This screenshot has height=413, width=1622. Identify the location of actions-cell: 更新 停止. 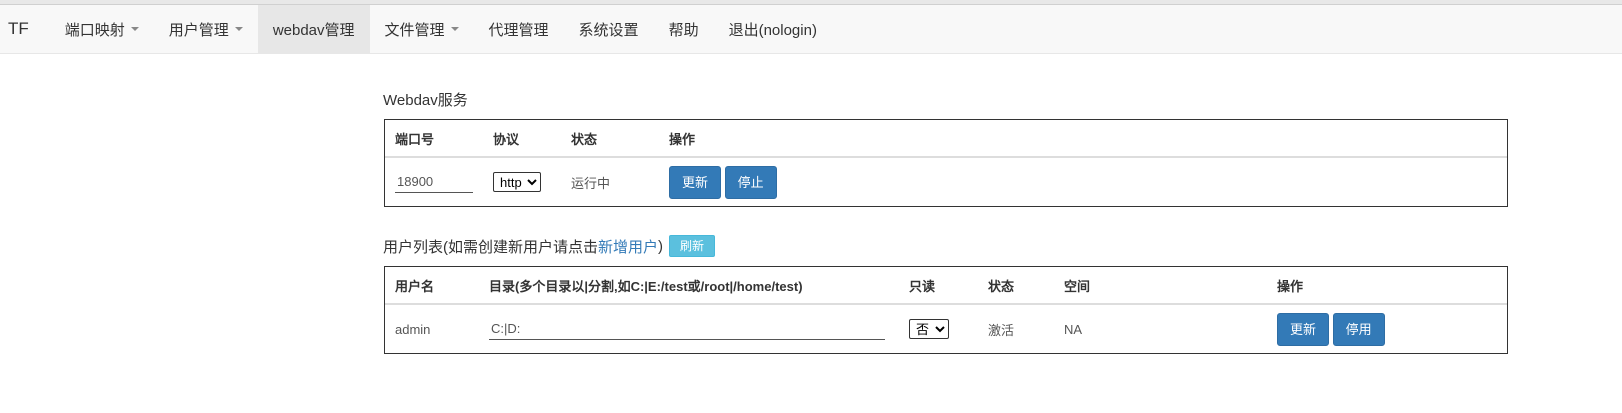
(1083, 181).